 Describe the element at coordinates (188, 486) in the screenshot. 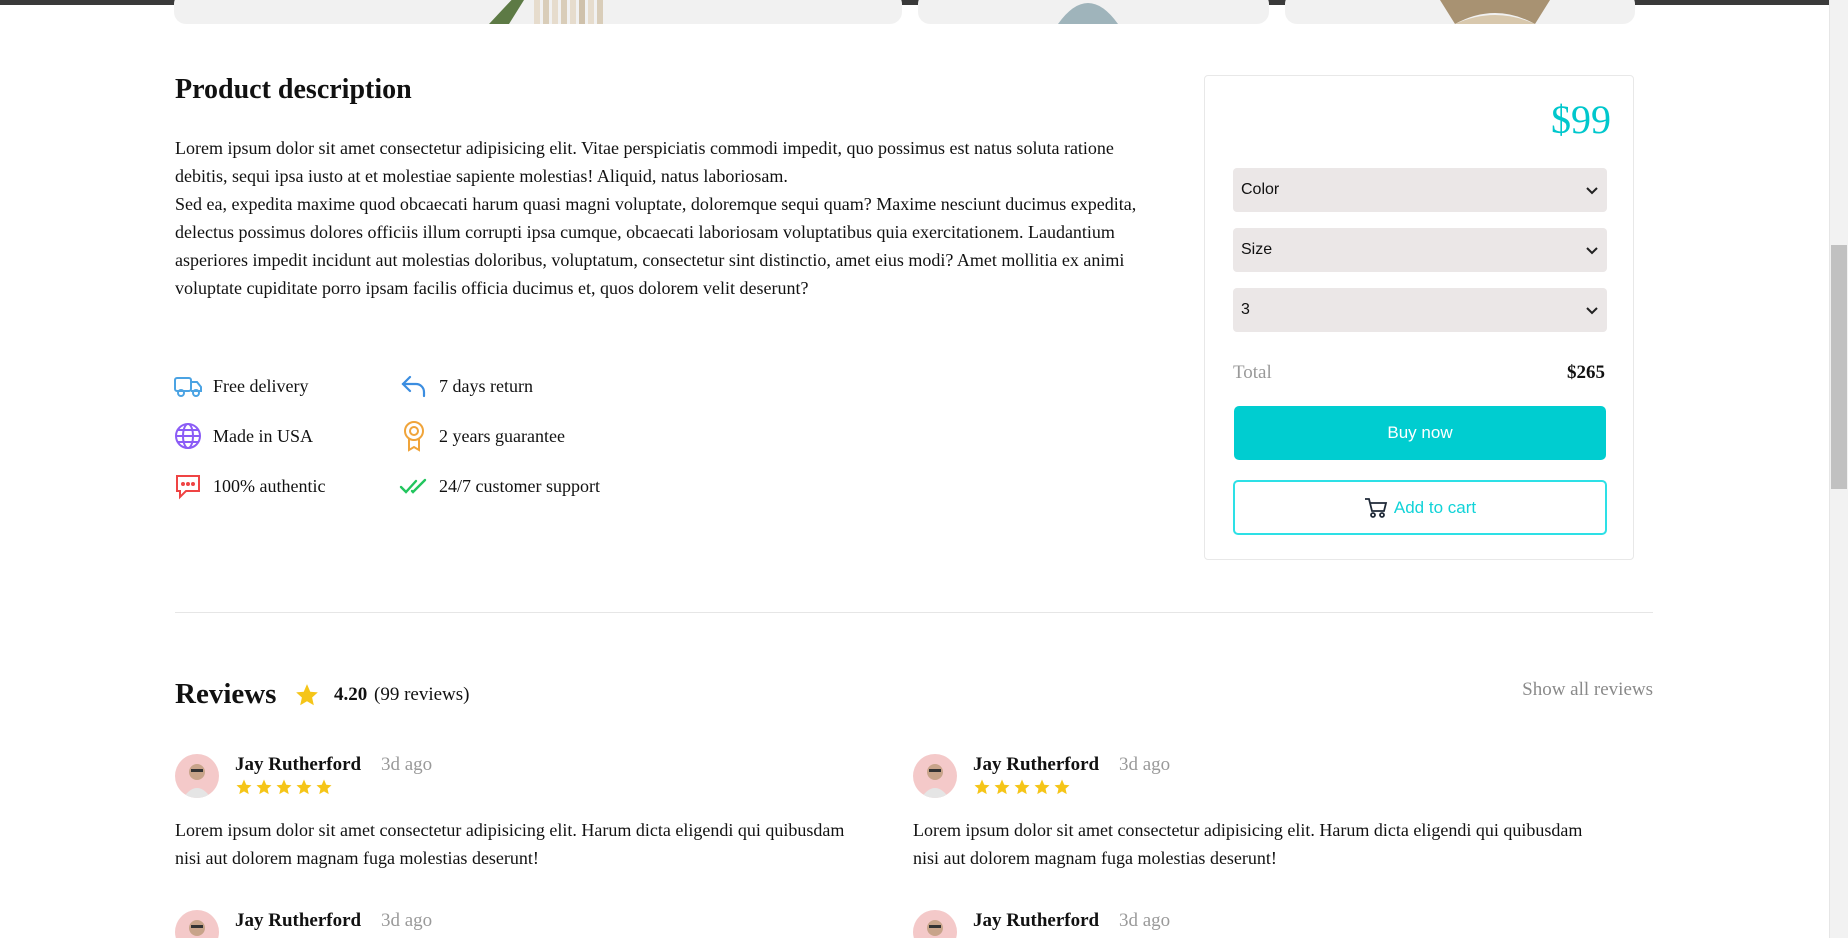

I see `chat-icon` at that location.